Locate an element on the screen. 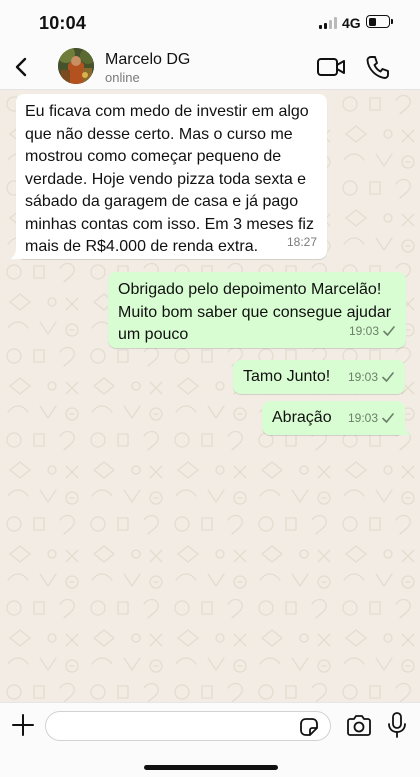 Image resolution: width=420 pixels, height=777 pixels. sticker-icon is located at coordinates (309, 727).